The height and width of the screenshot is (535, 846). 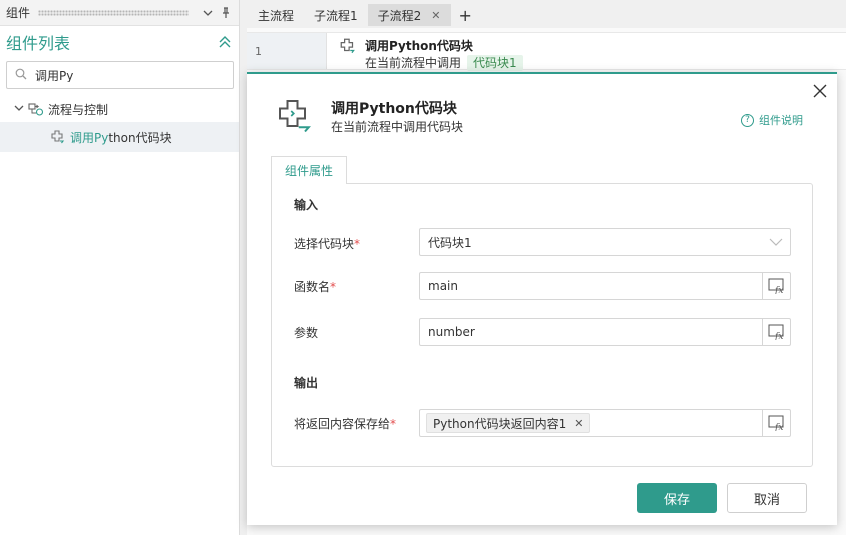 What do you see at coordinates (781, 120) in the screenshot?
I see `help-label: 组件说明` at bounding box center [781, 120].